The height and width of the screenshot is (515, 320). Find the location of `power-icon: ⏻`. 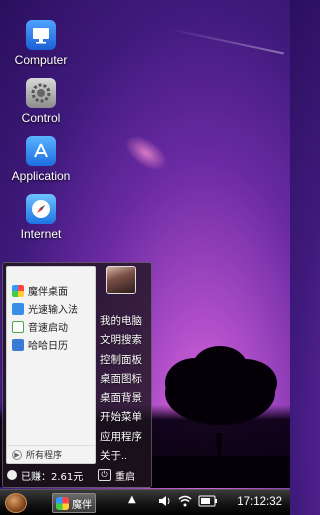

power-icon: ⏻ is located at coordinates (104, 475).